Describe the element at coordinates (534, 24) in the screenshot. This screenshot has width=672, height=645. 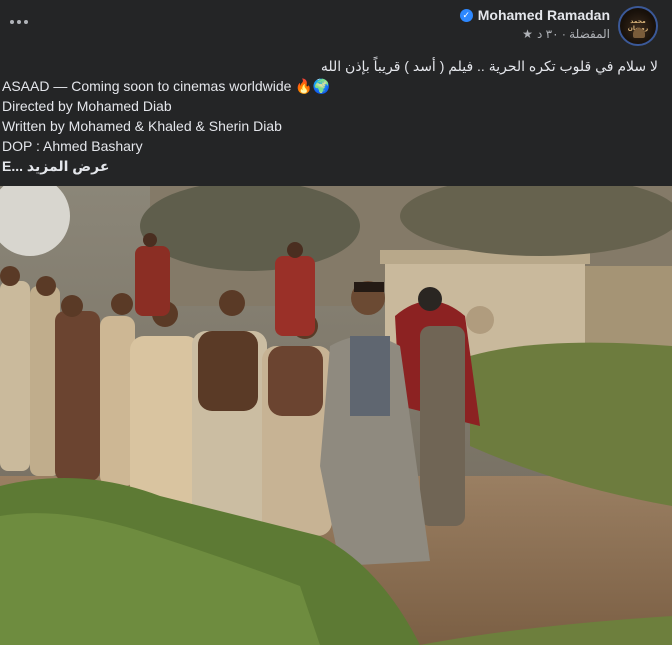
I see `author-block: Mohamed Ramadan ✓ المفضلة · ٣٠ د ★` at that location.